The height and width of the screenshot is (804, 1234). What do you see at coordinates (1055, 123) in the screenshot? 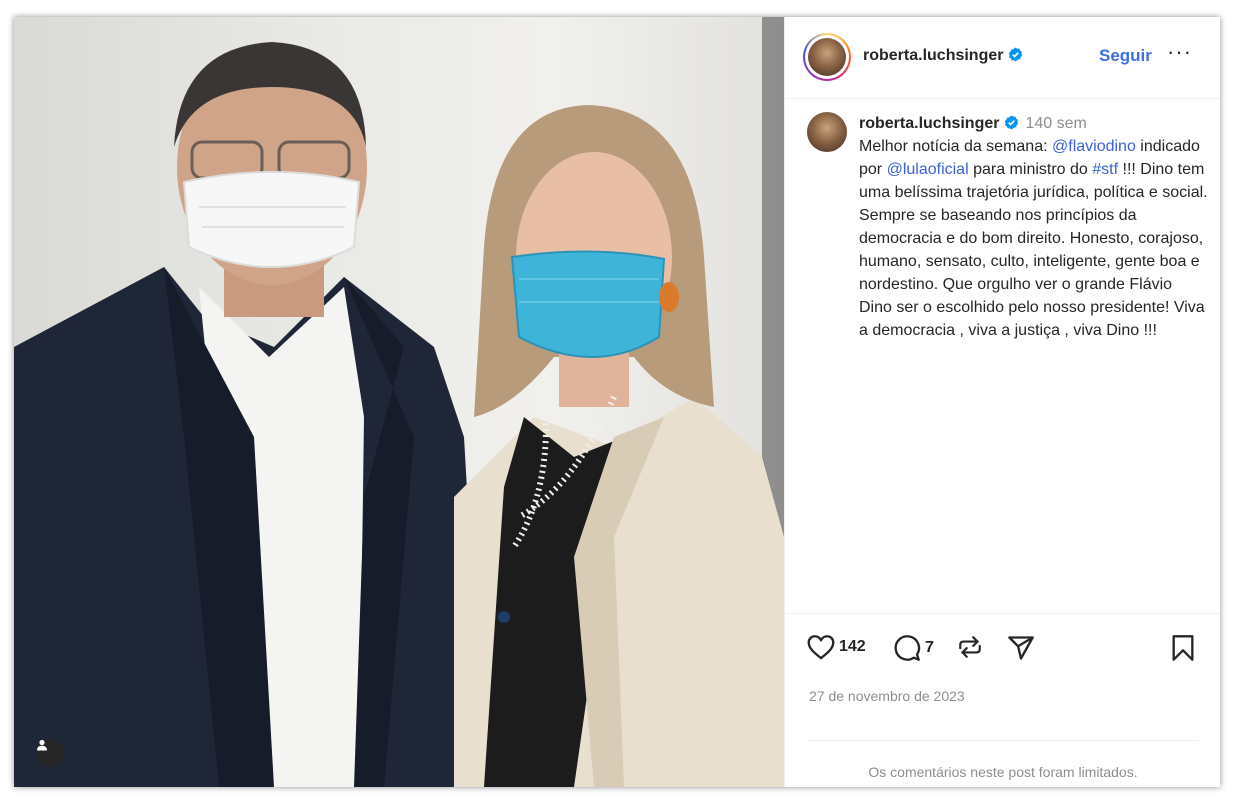
I see `post-time: 140 sem` at bounding box center [1055, 123].